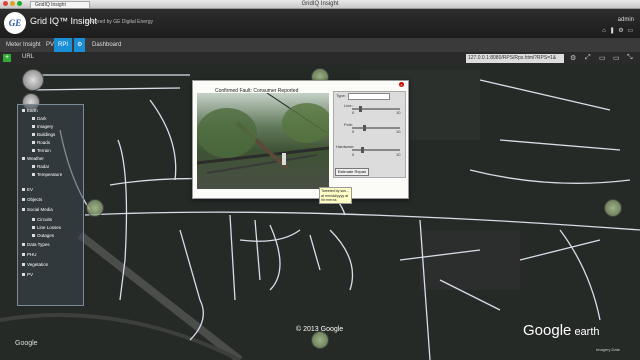 The image size is (640, 360). Describe the element at coordinates (588, 58) in the screenshot. I see `expand-icon: ⤢` at that location.